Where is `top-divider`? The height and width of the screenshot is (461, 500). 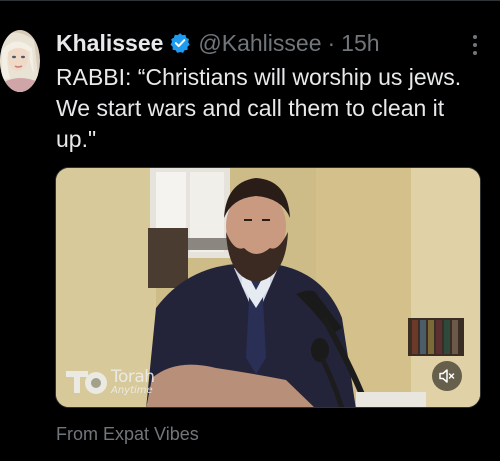 top-divider is located at coordinates (250, 0).